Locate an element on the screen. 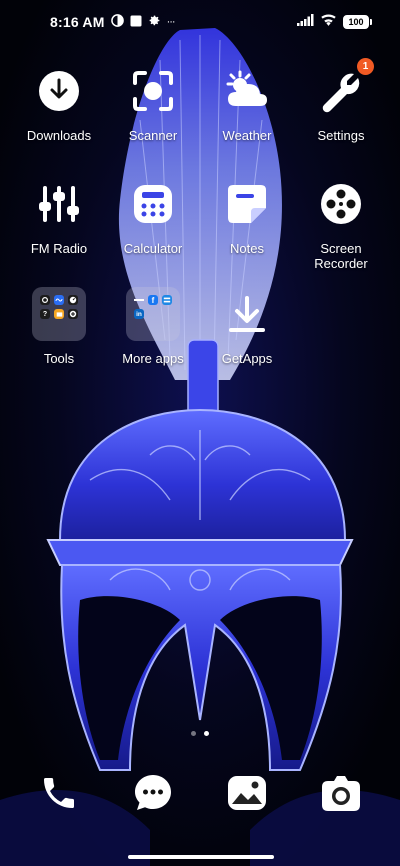 This screenshot has width=400, height=866. app-fm-radio: FM Radio is located at coordinates (59, 216).